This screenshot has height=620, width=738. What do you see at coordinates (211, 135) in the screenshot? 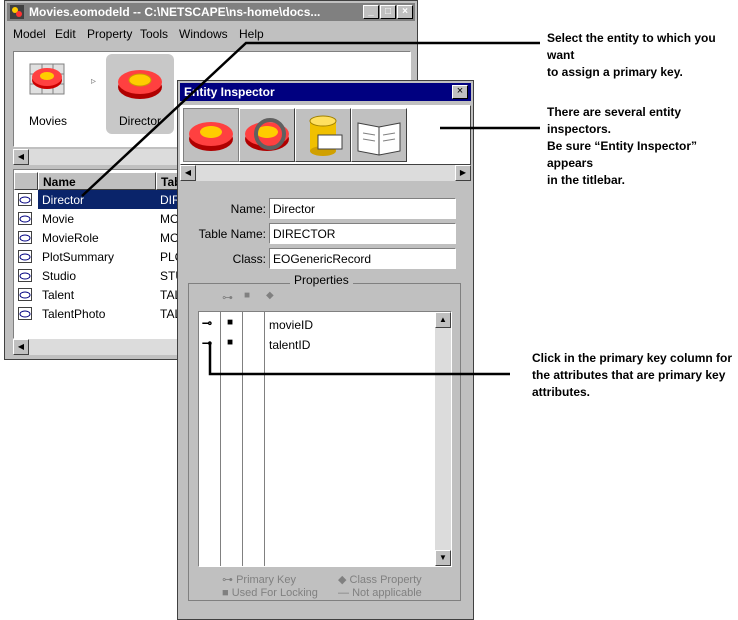
I see `entity-inspector-icon` at bounding box center [211, 135].